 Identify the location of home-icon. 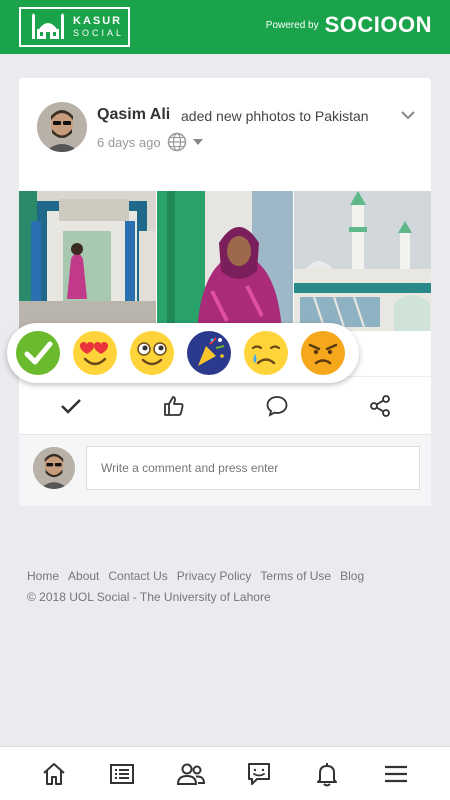
(54, 773).